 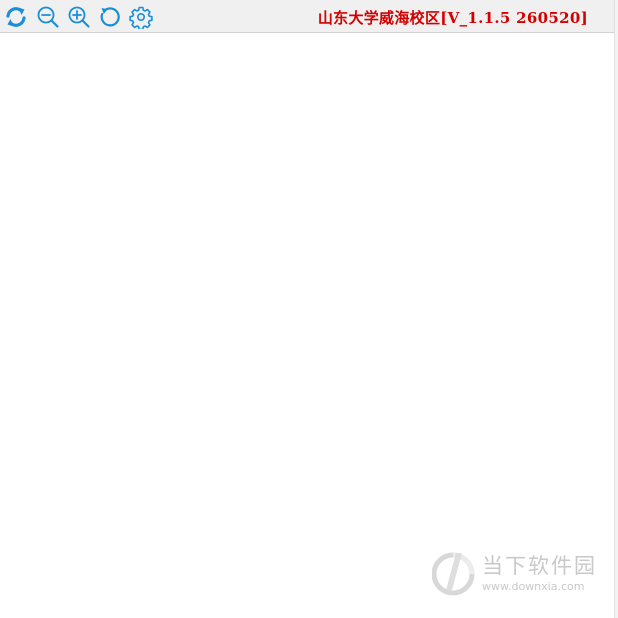 I want to click on settings-button, so click(x=141, y=17).